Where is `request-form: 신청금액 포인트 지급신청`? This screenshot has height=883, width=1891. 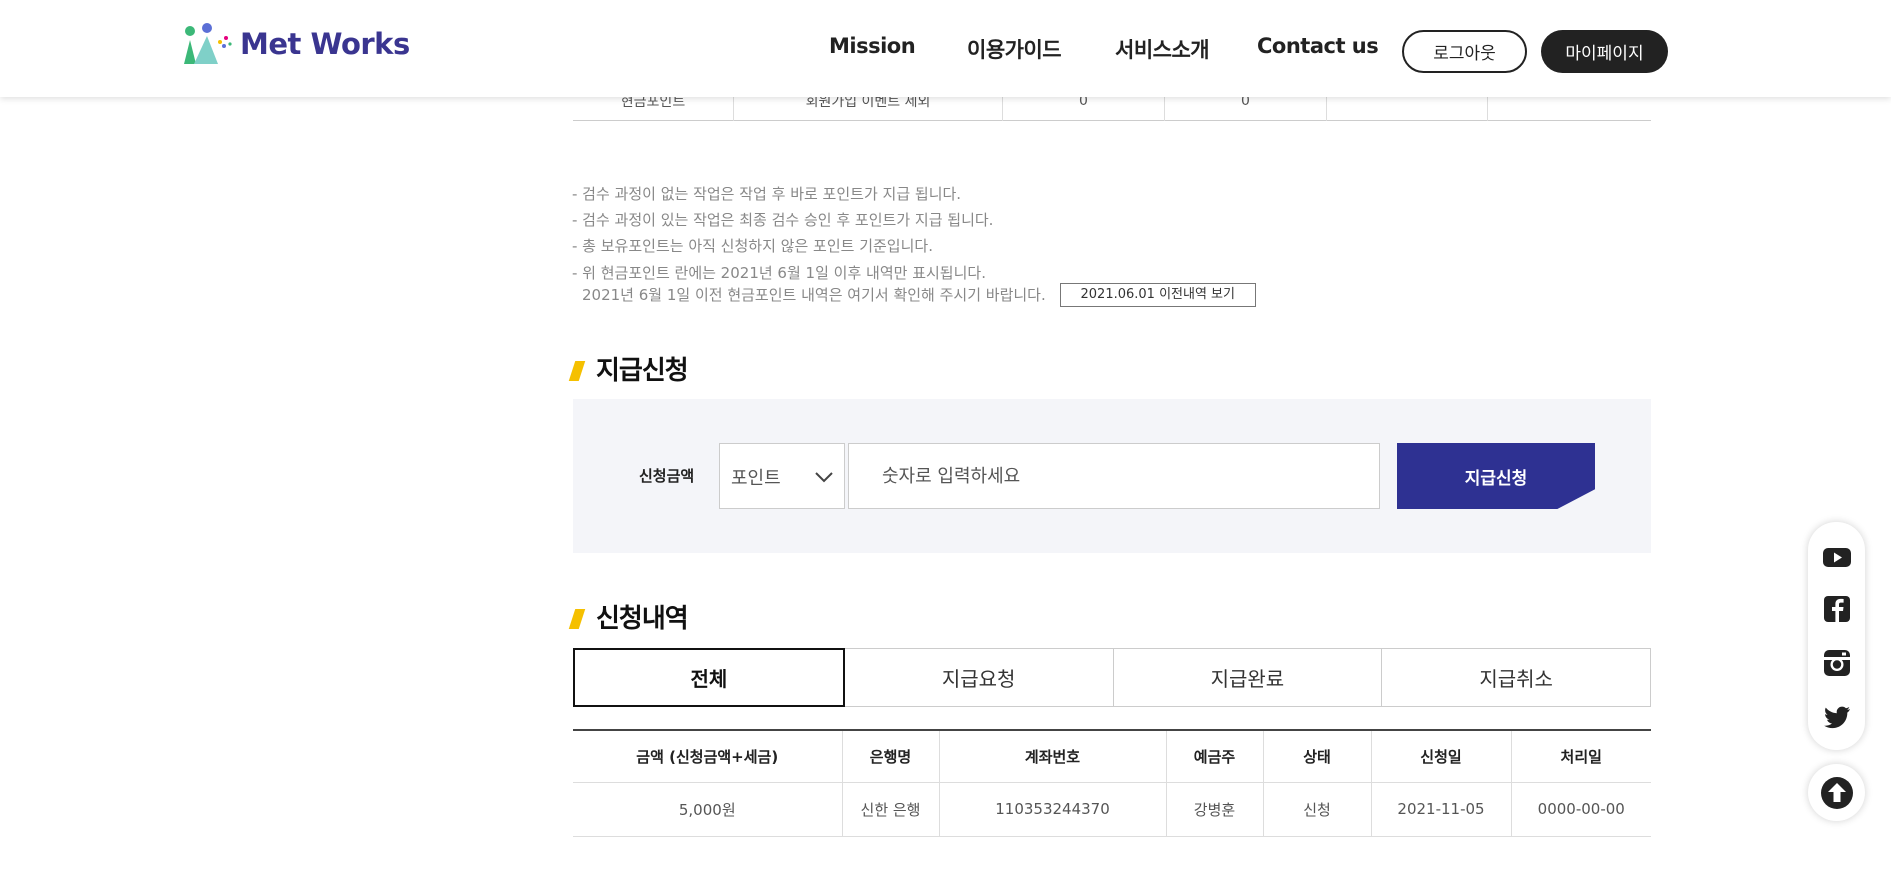
request-form: 신청금액 포인트 지급신청 is located at coordinates (1112, 476).